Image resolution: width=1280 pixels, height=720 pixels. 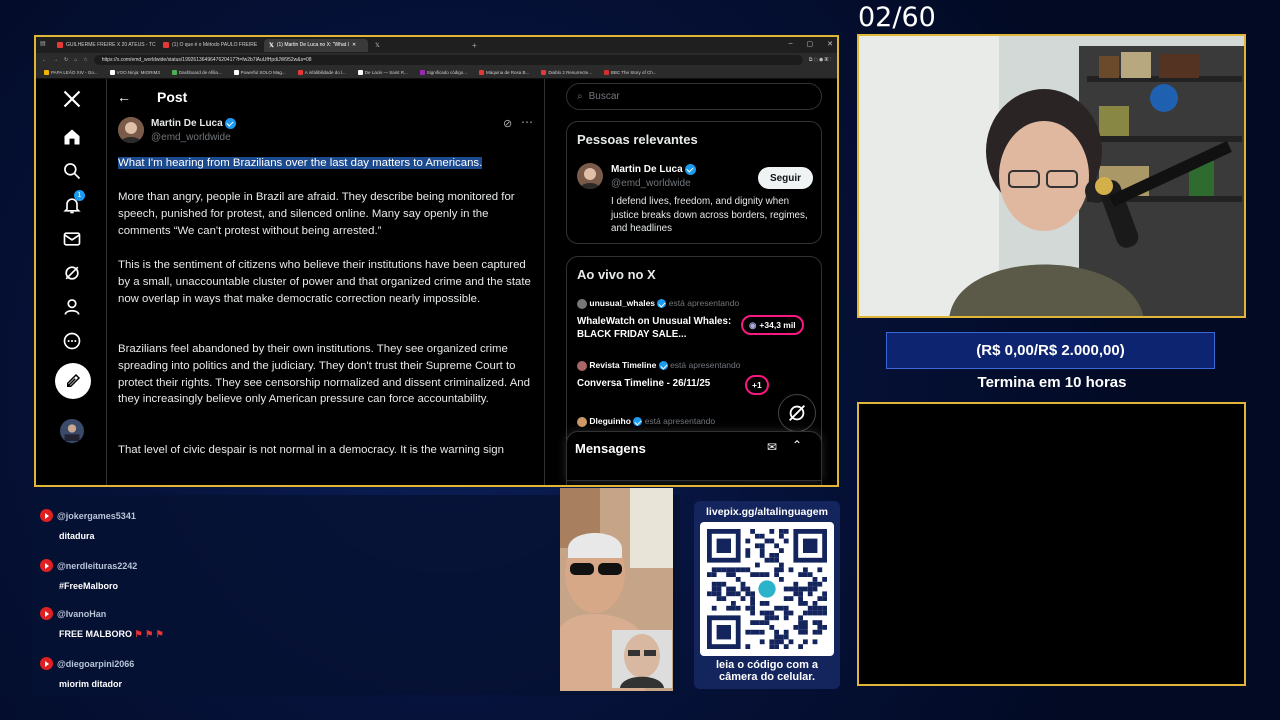 I want to click on grok-floating-button, so click(x=797, y=413).